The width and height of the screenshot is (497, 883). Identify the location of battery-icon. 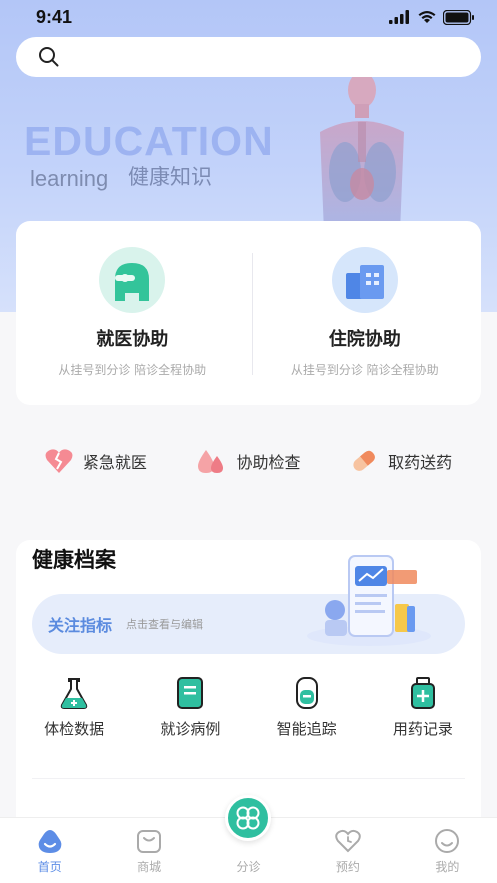
(458, 17).